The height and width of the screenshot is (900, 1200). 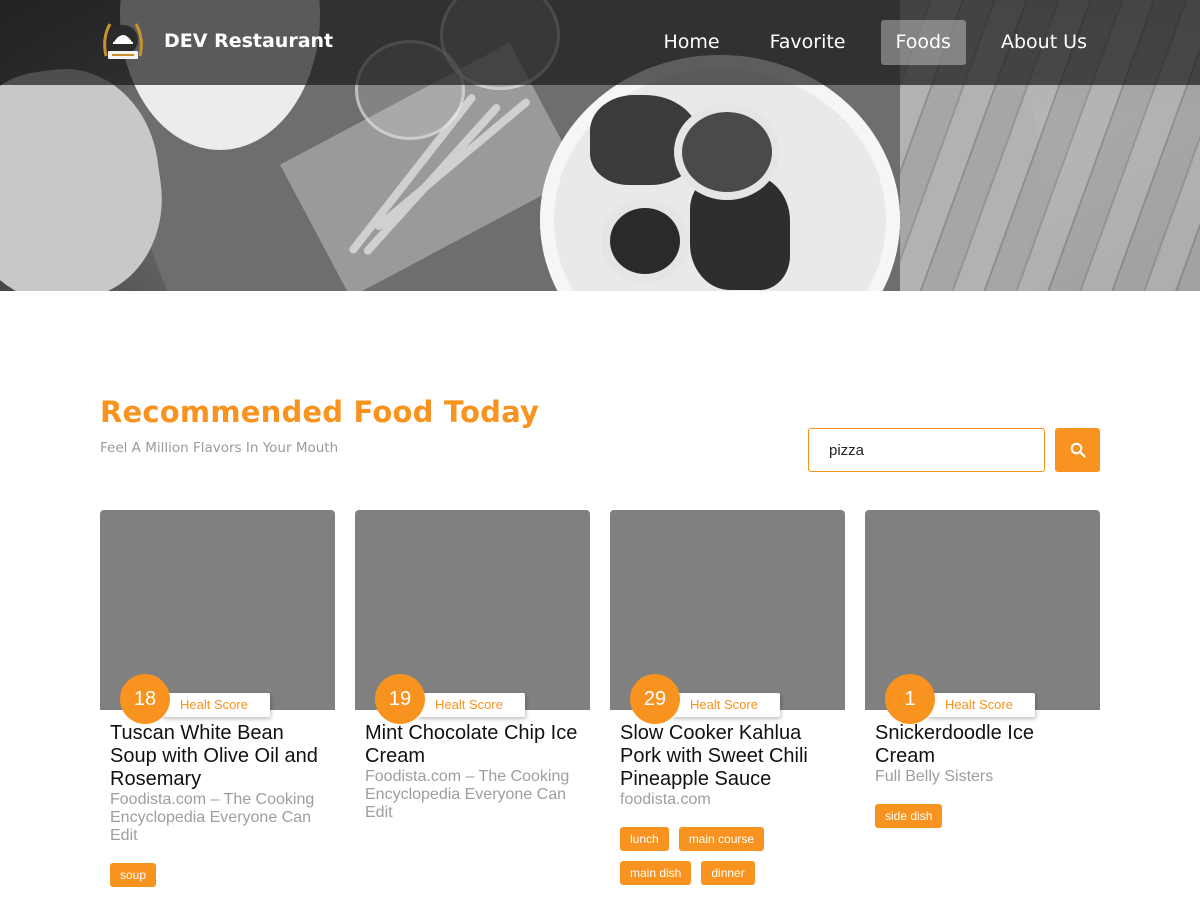 What do you see at coordinates (219, 448) in the screenshot?
I see `section-subtitle: Feel A Million Flavors In Your Mouth` at bounding box center [219, 448].